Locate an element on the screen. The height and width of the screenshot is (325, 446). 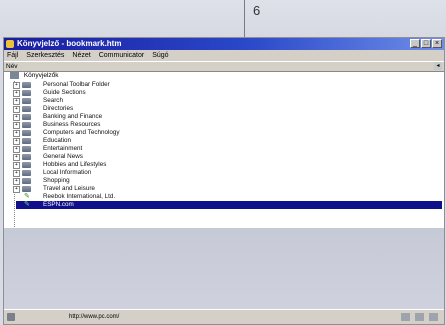
network-icon is located at coordinates (11, 317).